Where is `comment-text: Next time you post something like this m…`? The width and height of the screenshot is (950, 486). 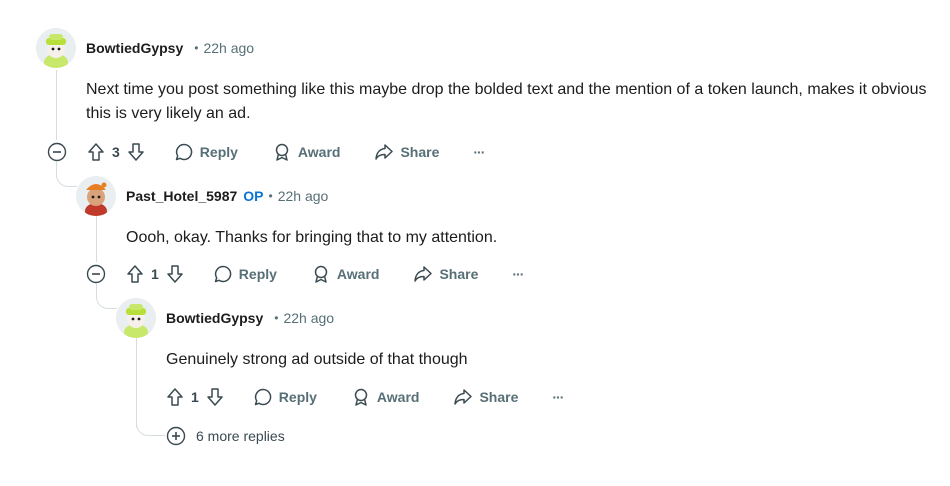 comment-text: Next time you post something like this m… is located at coordinates (506, 101).